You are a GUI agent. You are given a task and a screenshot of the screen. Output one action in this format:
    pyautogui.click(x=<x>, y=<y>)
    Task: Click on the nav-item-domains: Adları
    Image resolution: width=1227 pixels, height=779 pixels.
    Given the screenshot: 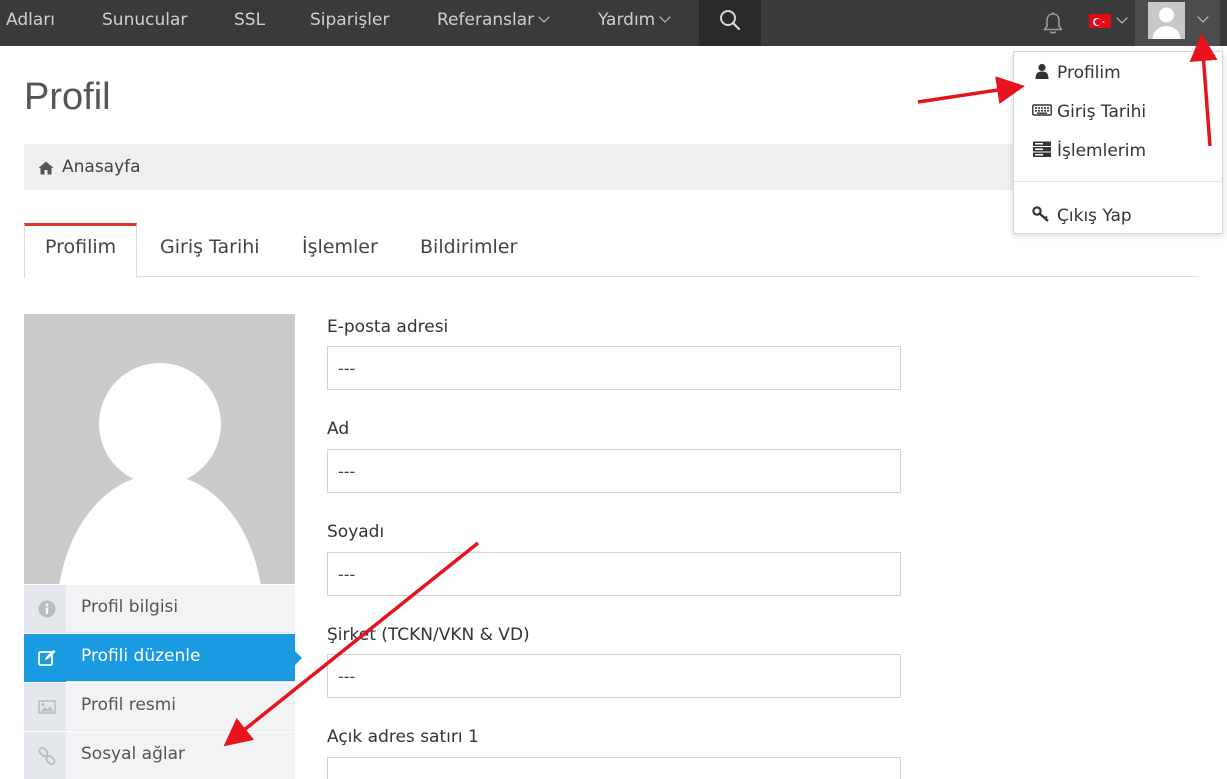 What is the action you would take?
    pyautogui.click(x=30, y=23)
    